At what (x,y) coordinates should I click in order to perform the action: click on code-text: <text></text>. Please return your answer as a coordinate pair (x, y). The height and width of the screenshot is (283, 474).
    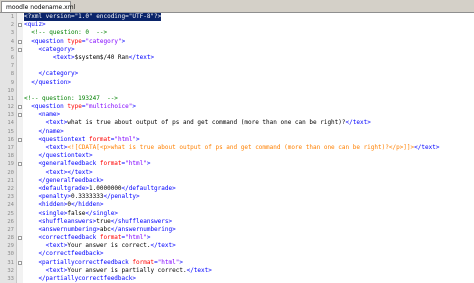
    Looking at the image, I should click on (58, 173).